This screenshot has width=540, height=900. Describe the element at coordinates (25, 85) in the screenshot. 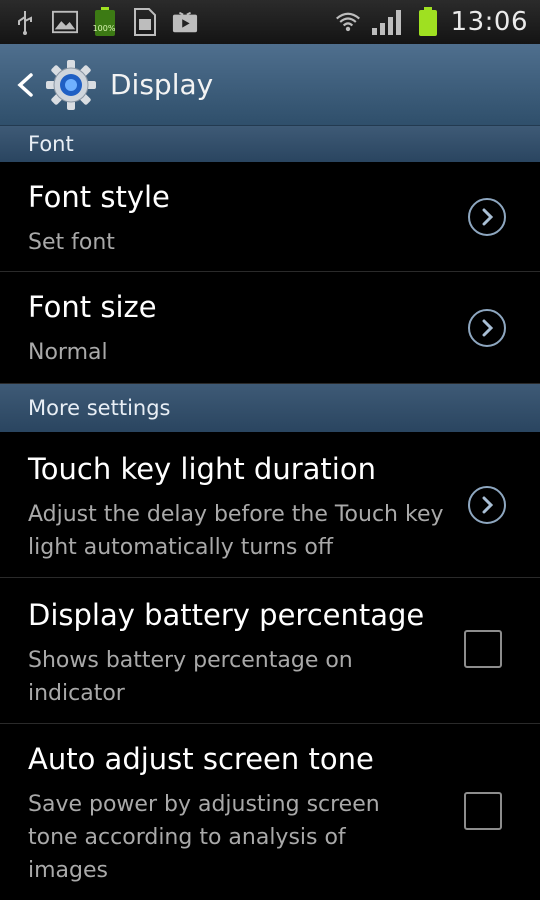

I see `back-arrow-icon` at that location.